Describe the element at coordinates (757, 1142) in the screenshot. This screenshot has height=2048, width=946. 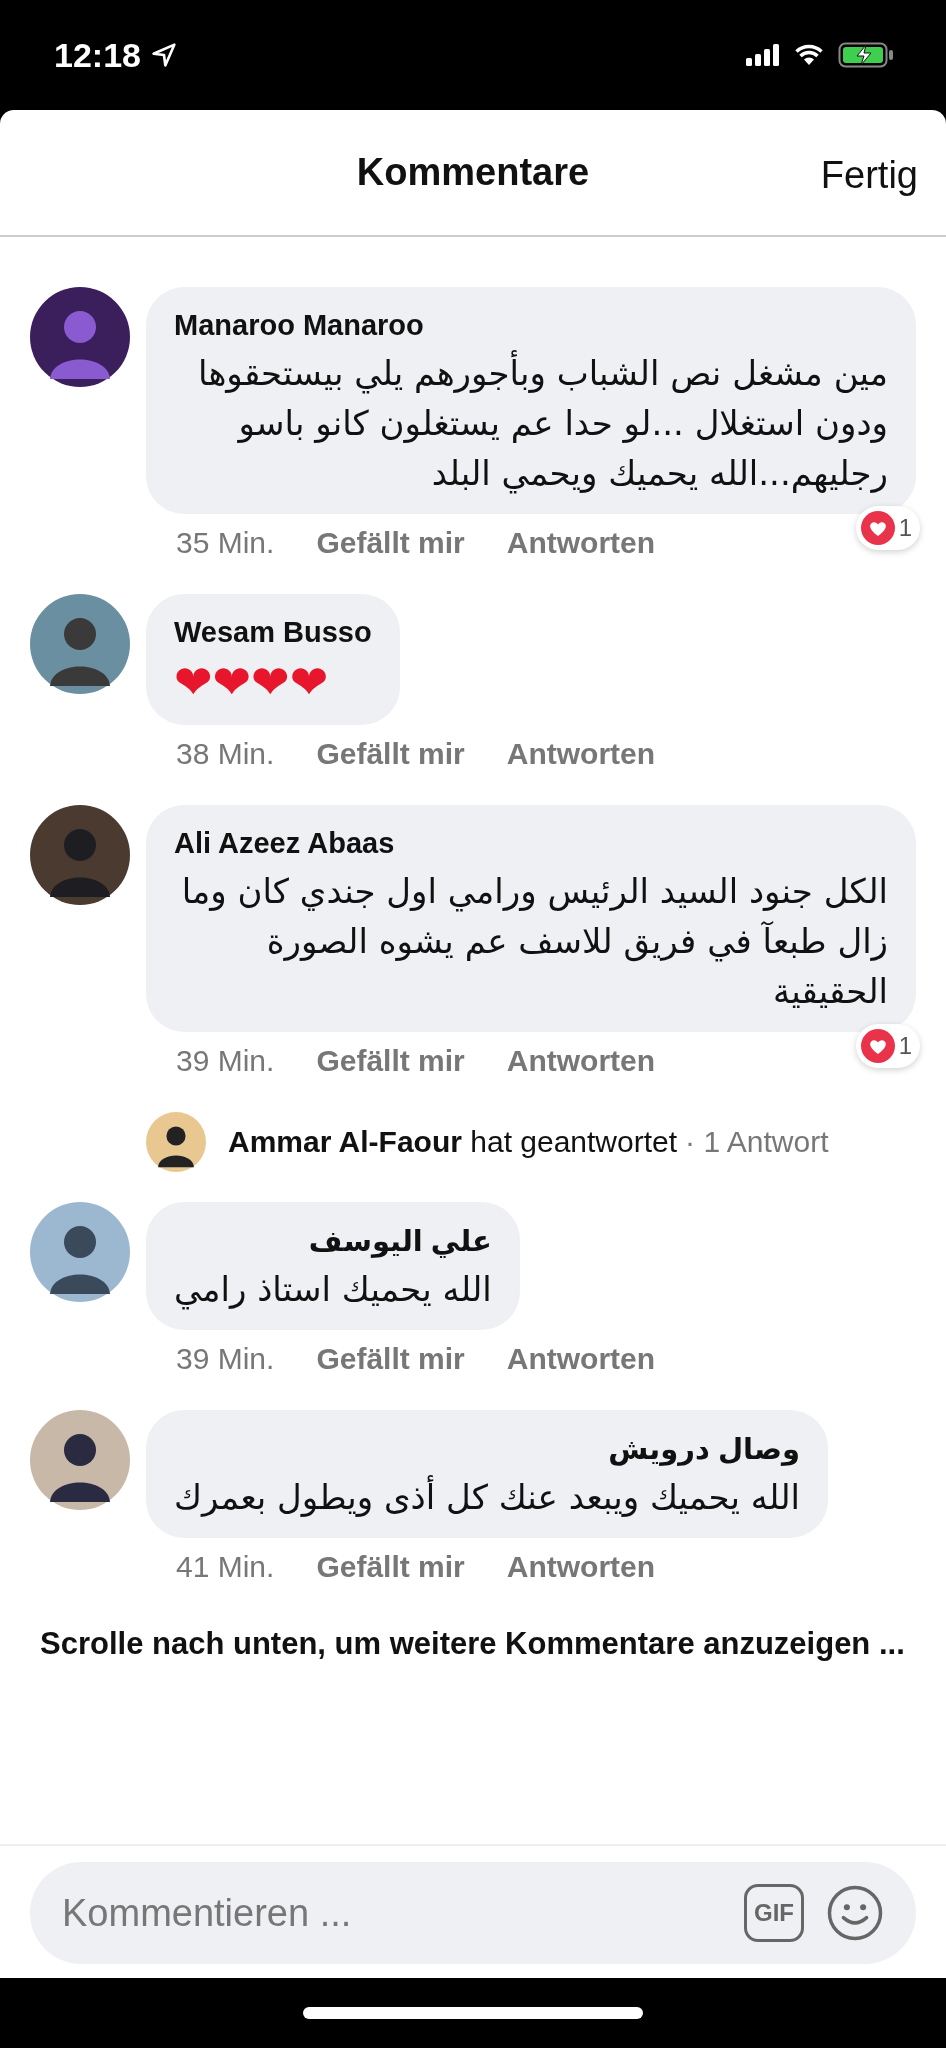
I see `reply-count: · 1 Antwort` at that location.